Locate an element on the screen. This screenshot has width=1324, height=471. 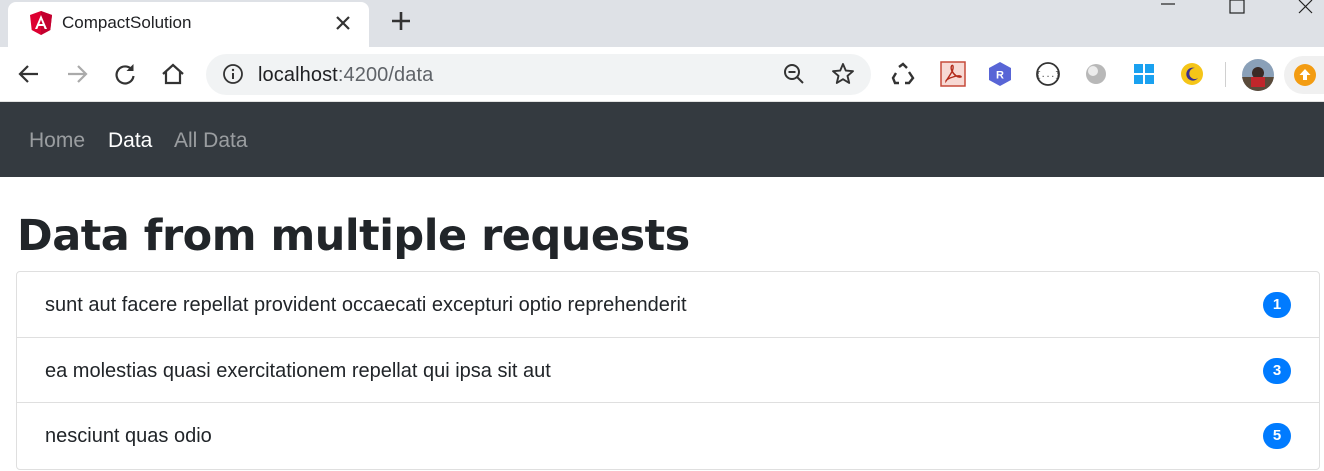
url-path: :4200/data is located at coordinates (385, 75).